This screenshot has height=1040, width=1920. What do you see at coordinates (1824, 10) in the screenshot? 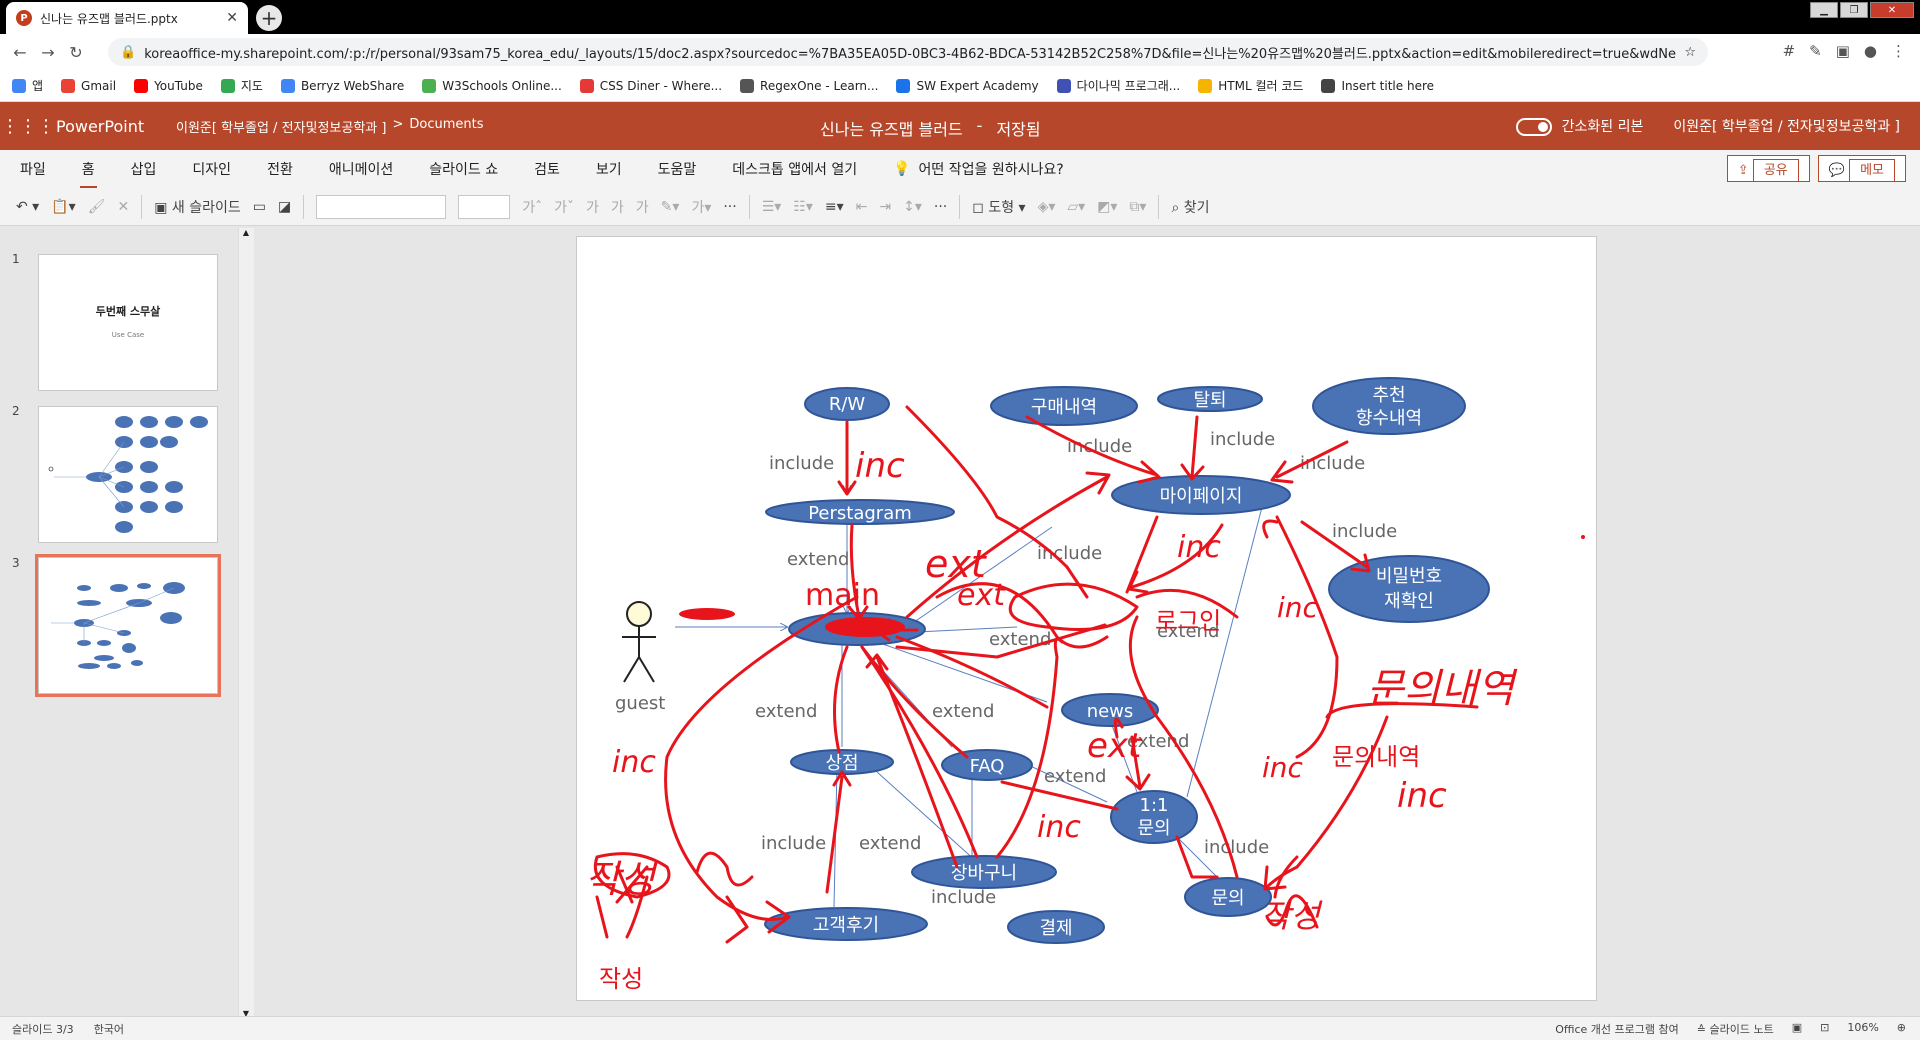
I see `minimize-button: ▁` at bounding box center [1824, 10].